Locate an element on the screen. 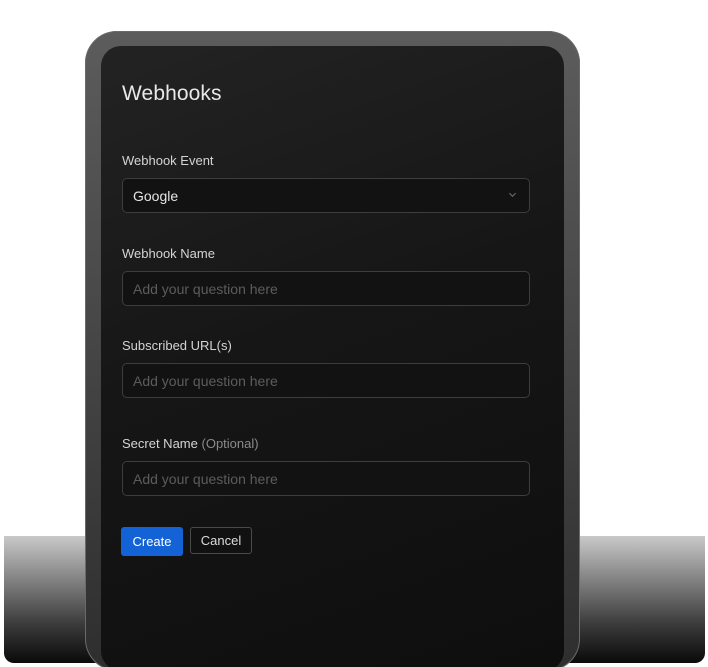 The width and height of the screenshot is (708, 667). webhook-name-label: Webhook Name is located at coordinates (168, 253).